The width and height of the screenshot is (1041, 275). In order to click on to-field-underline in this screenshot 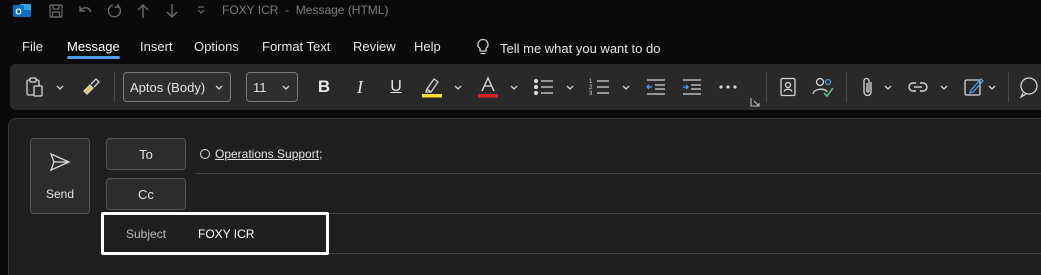, I will do `click(618, 173)`.